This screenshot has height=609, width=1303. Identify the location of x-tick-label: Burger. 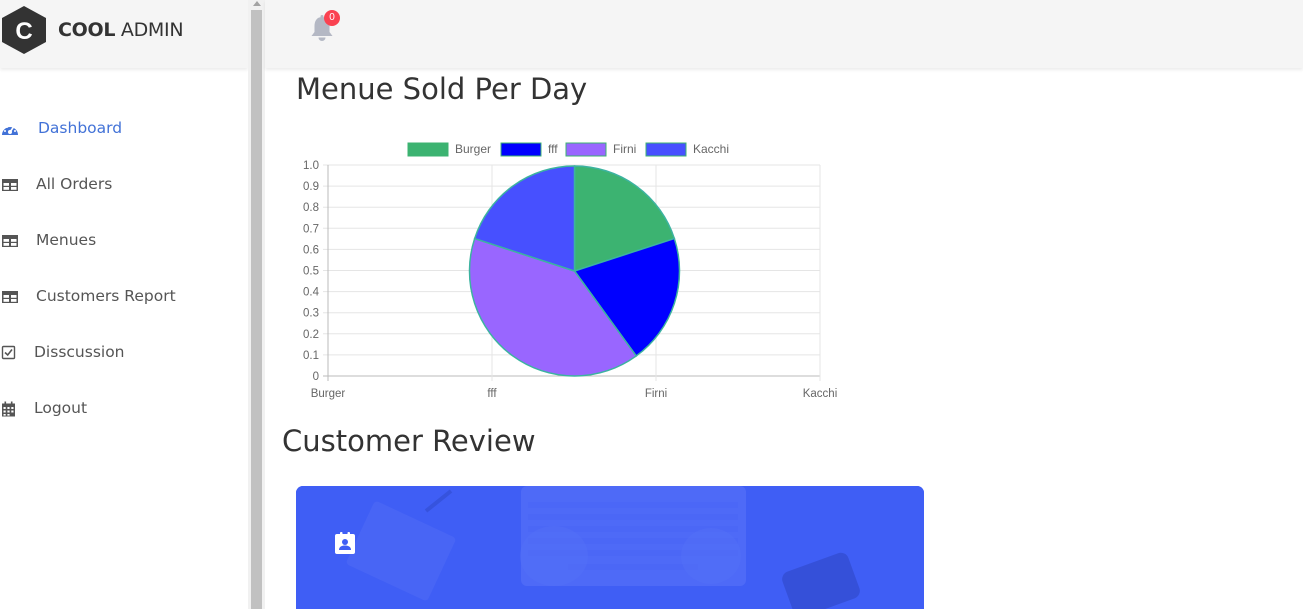
(328, 394).